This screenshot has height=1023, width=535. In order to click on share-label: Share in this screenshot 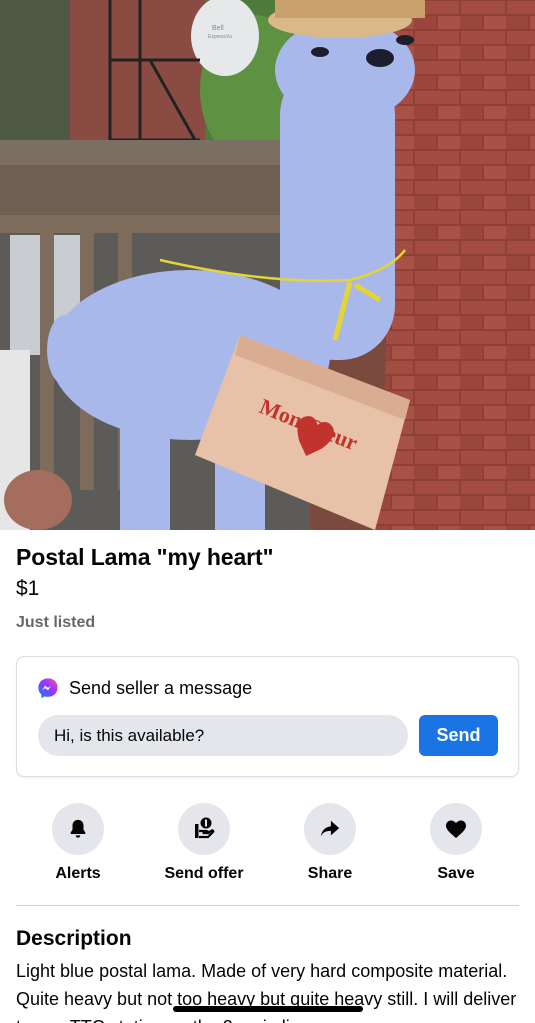, I will do `click(330, 873)`.